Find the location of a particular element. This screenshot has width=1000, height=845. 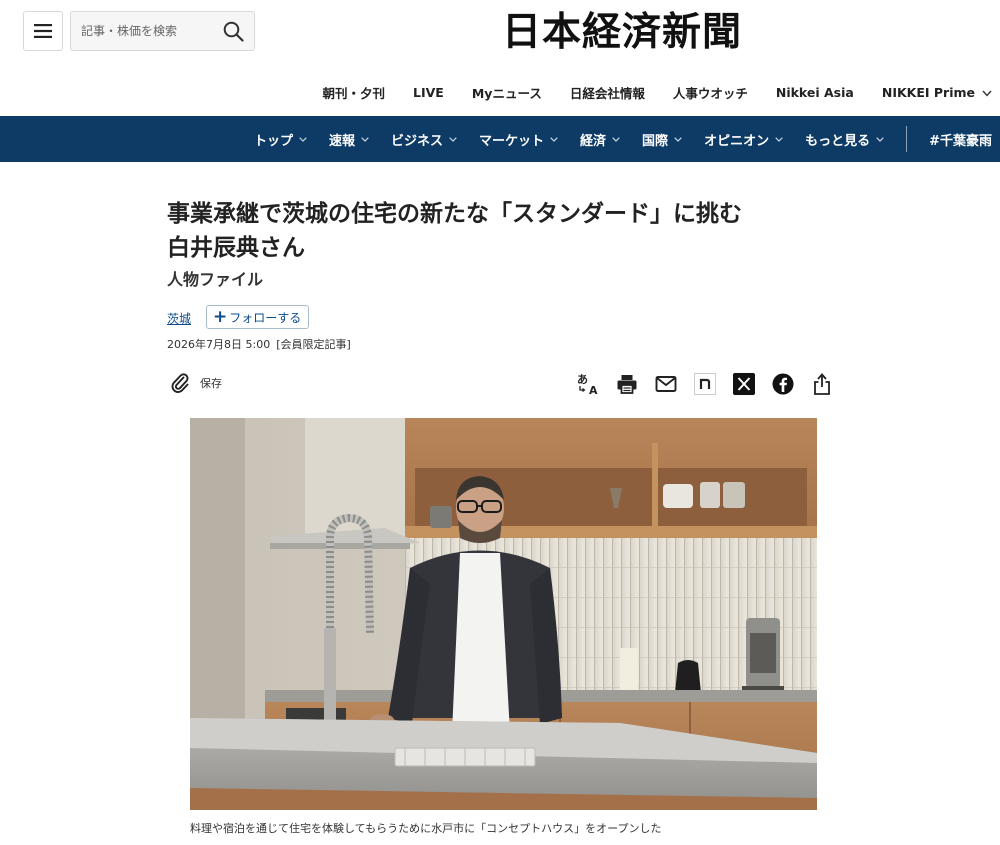

translate-icon: あ A is located at coordinates (587, 384).